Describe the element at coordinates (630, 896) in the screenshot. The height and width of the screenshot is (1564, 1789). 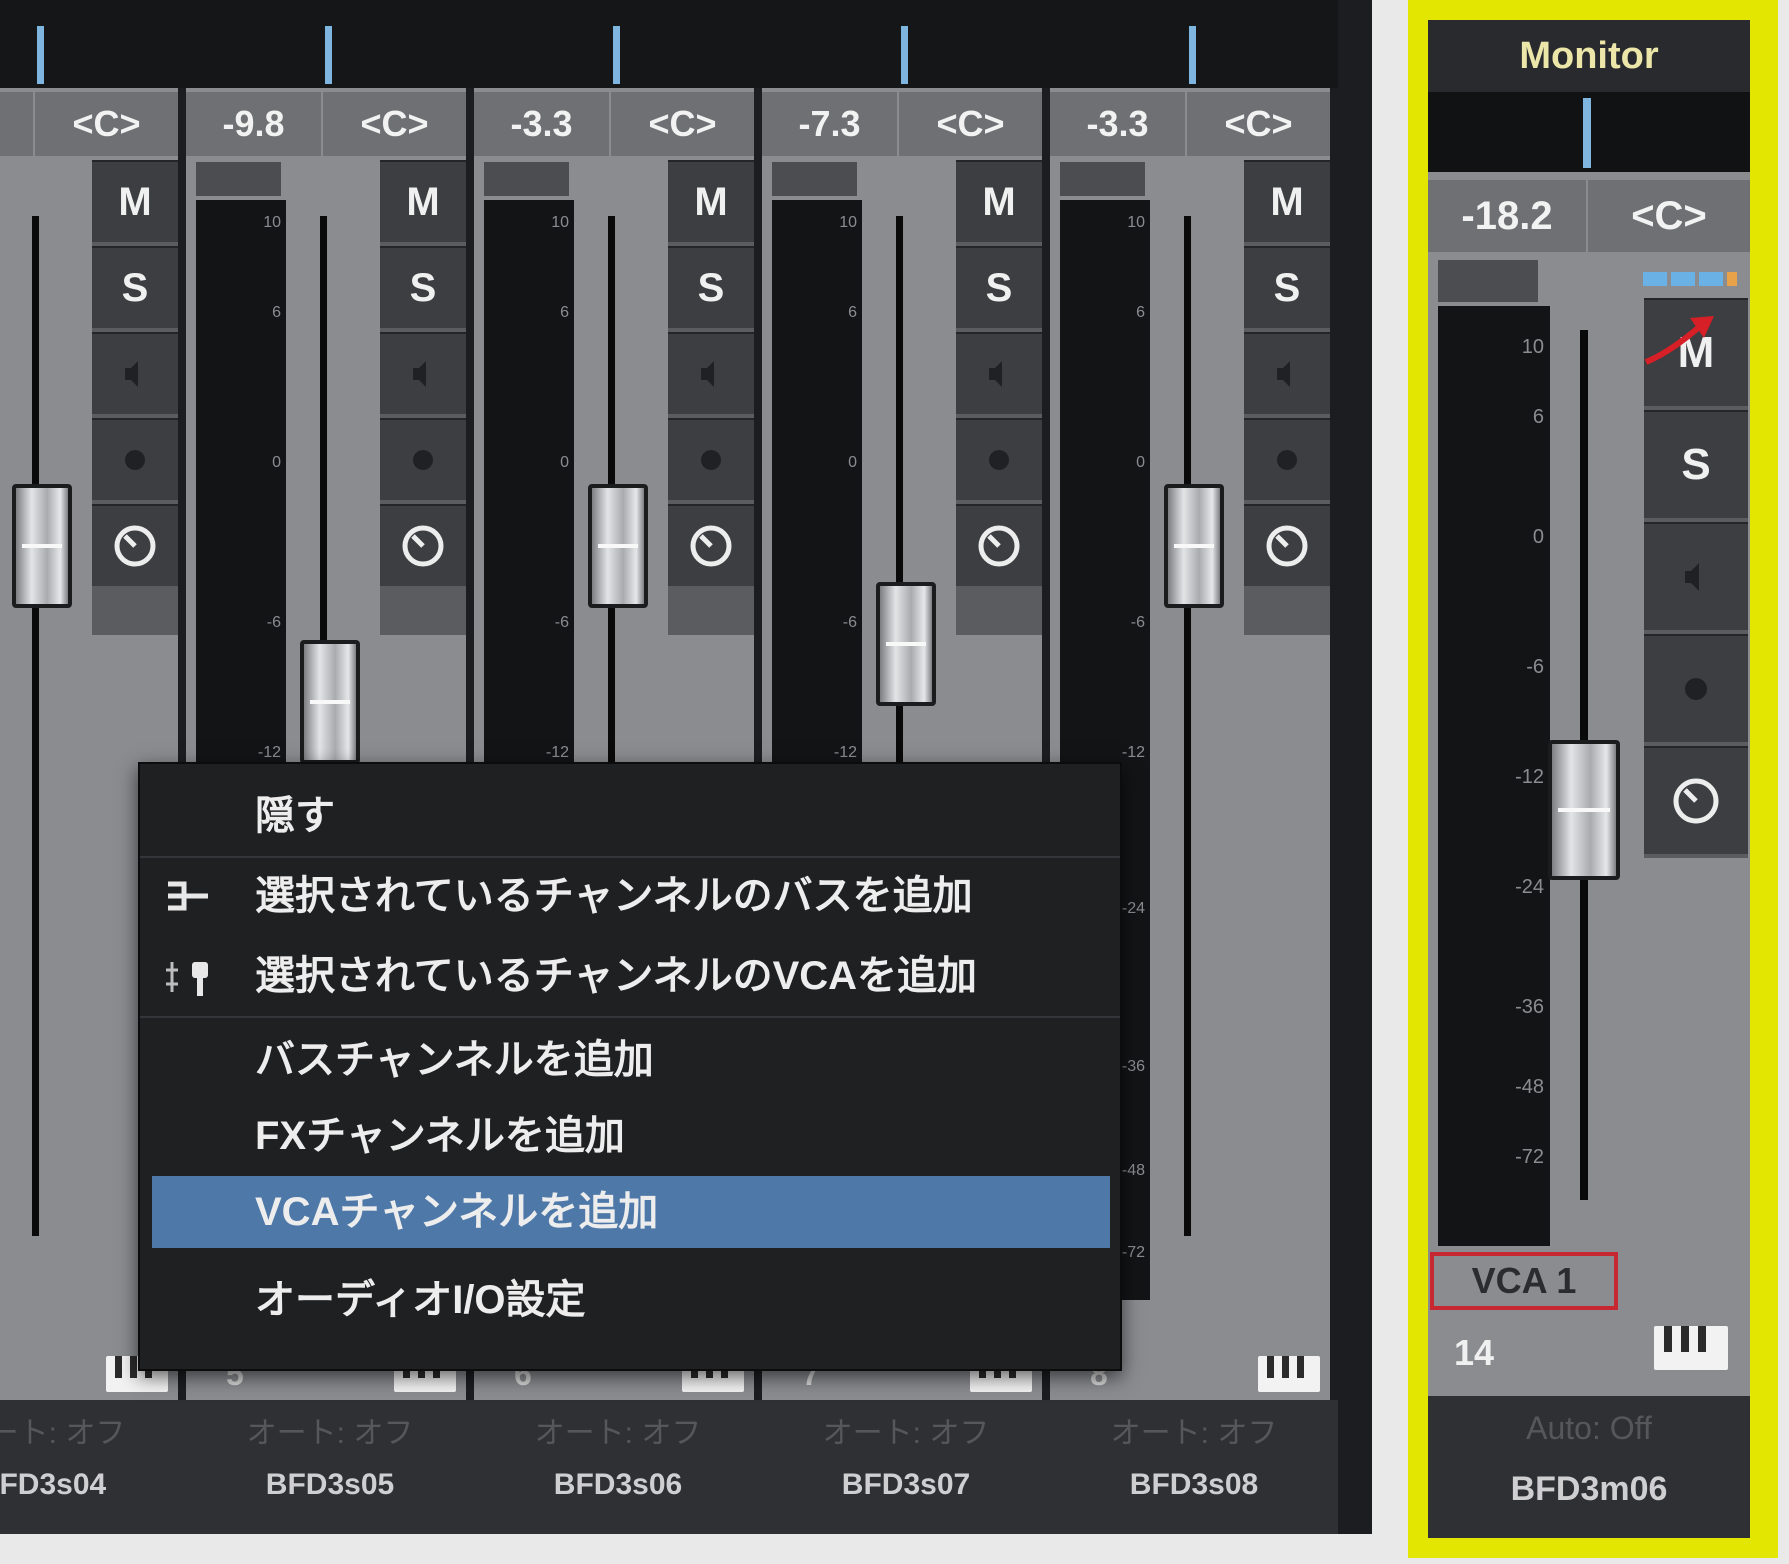
I see `menu-item-add-bus-for-selected: 選択されているチャンネルのバスを追加` at that location.